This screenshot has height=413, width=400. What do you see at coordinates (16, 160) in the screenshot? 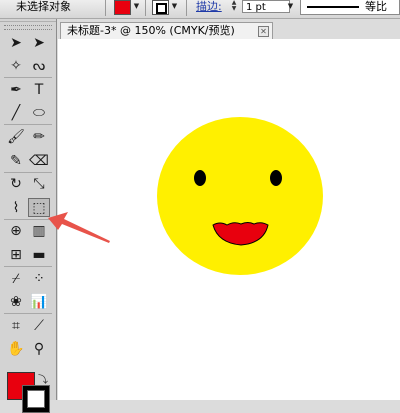
I see `blob-brush-tool-icon: ✎` at bounding box center [16, 160].